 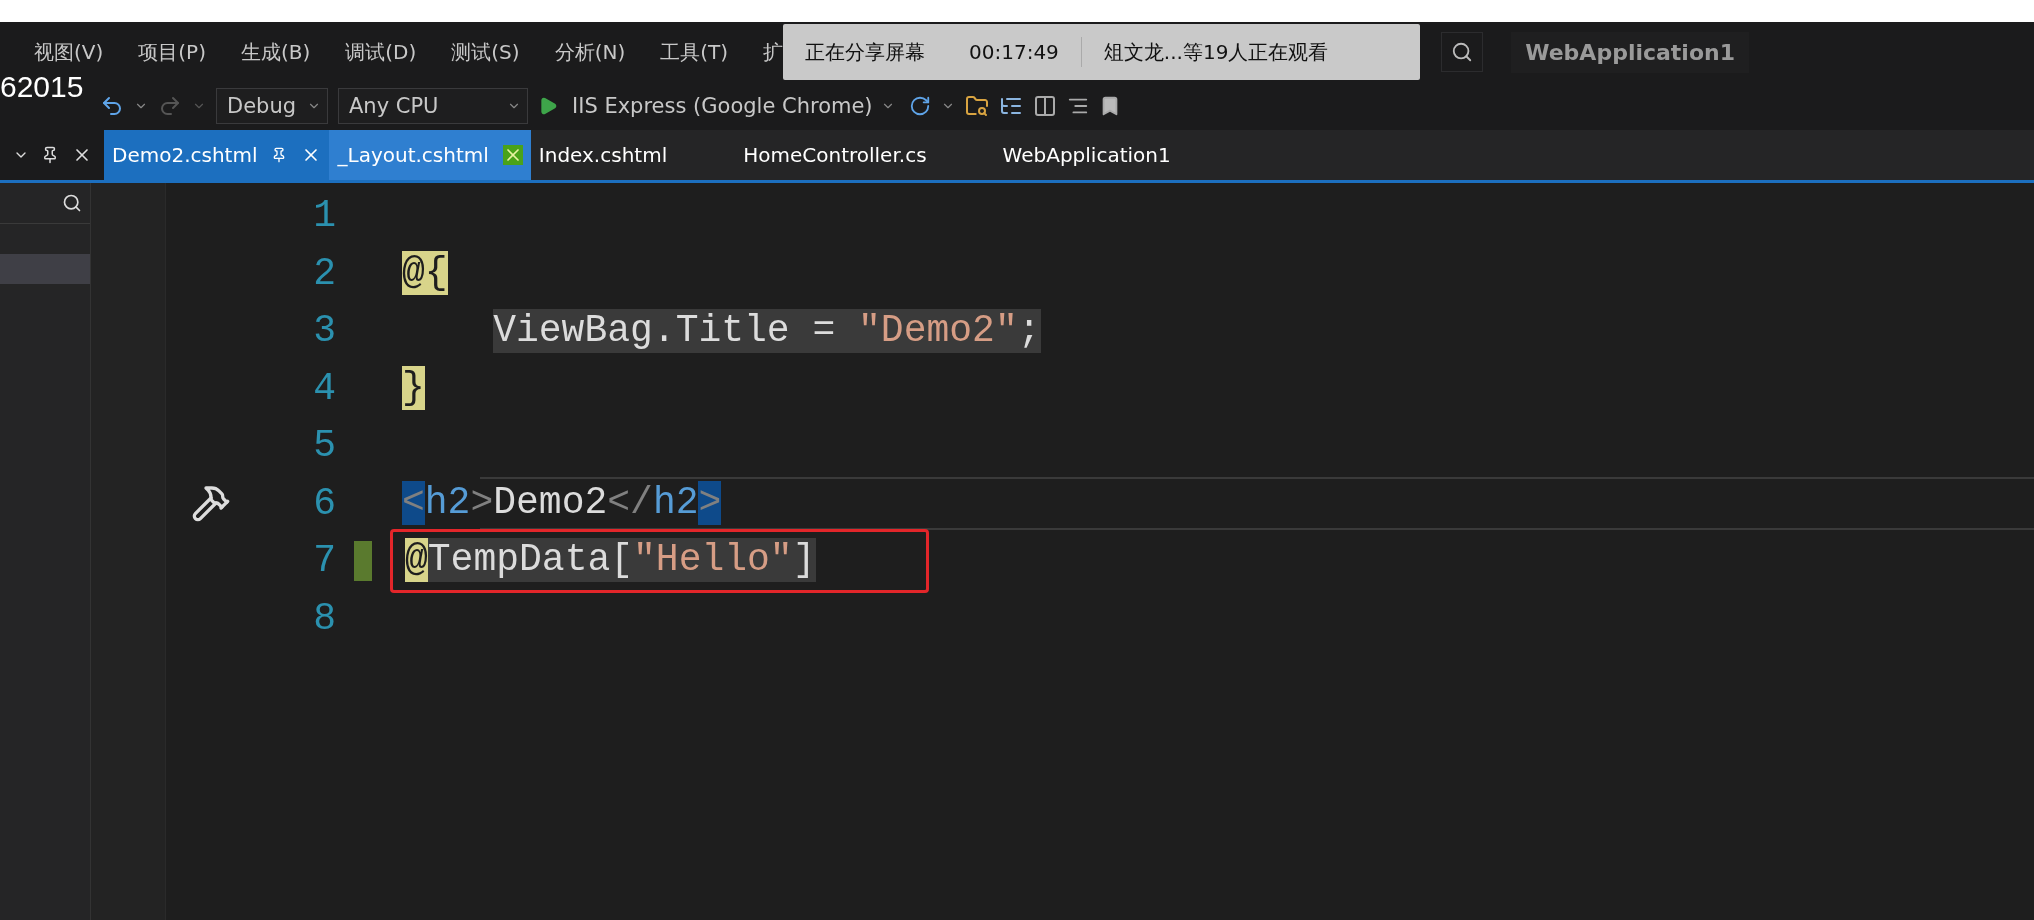 I want to click on menu-item: 生成(B), so click(x=275, y=52).